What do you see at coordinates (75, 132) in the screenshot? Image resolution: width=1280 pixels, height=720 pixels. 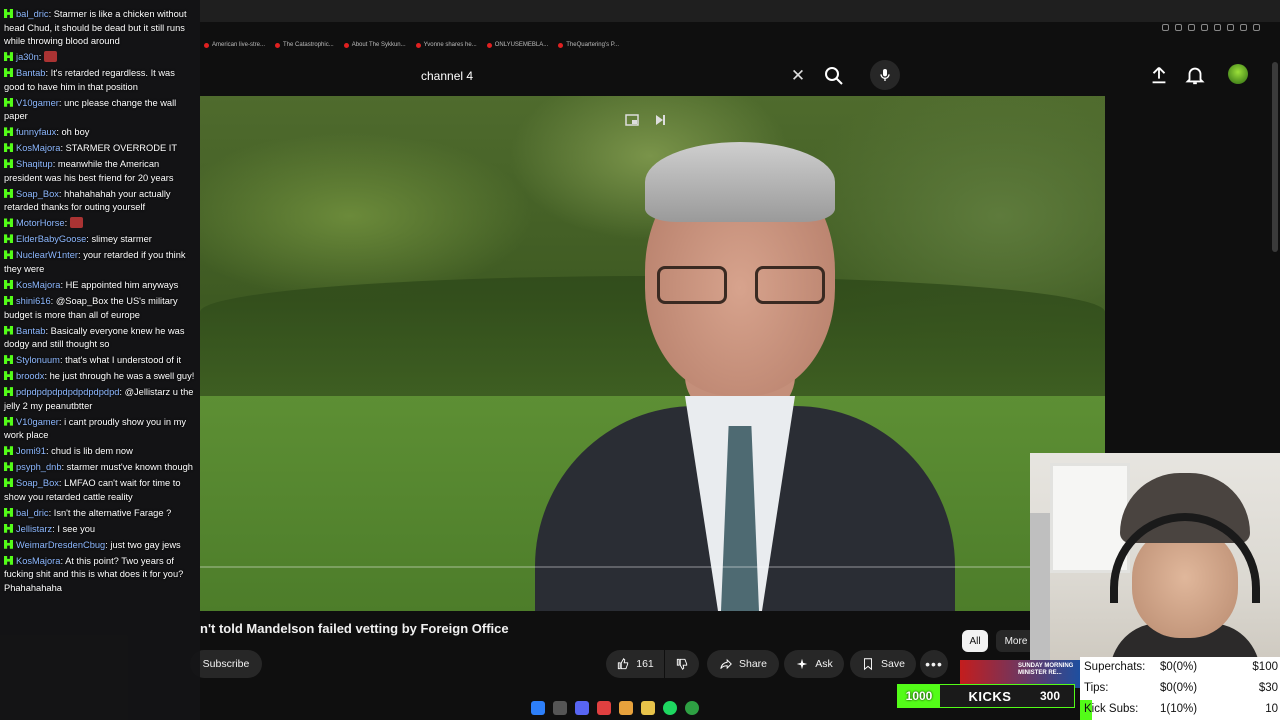 I see `chat-text: oh boy` at bounding box center [75, 132].